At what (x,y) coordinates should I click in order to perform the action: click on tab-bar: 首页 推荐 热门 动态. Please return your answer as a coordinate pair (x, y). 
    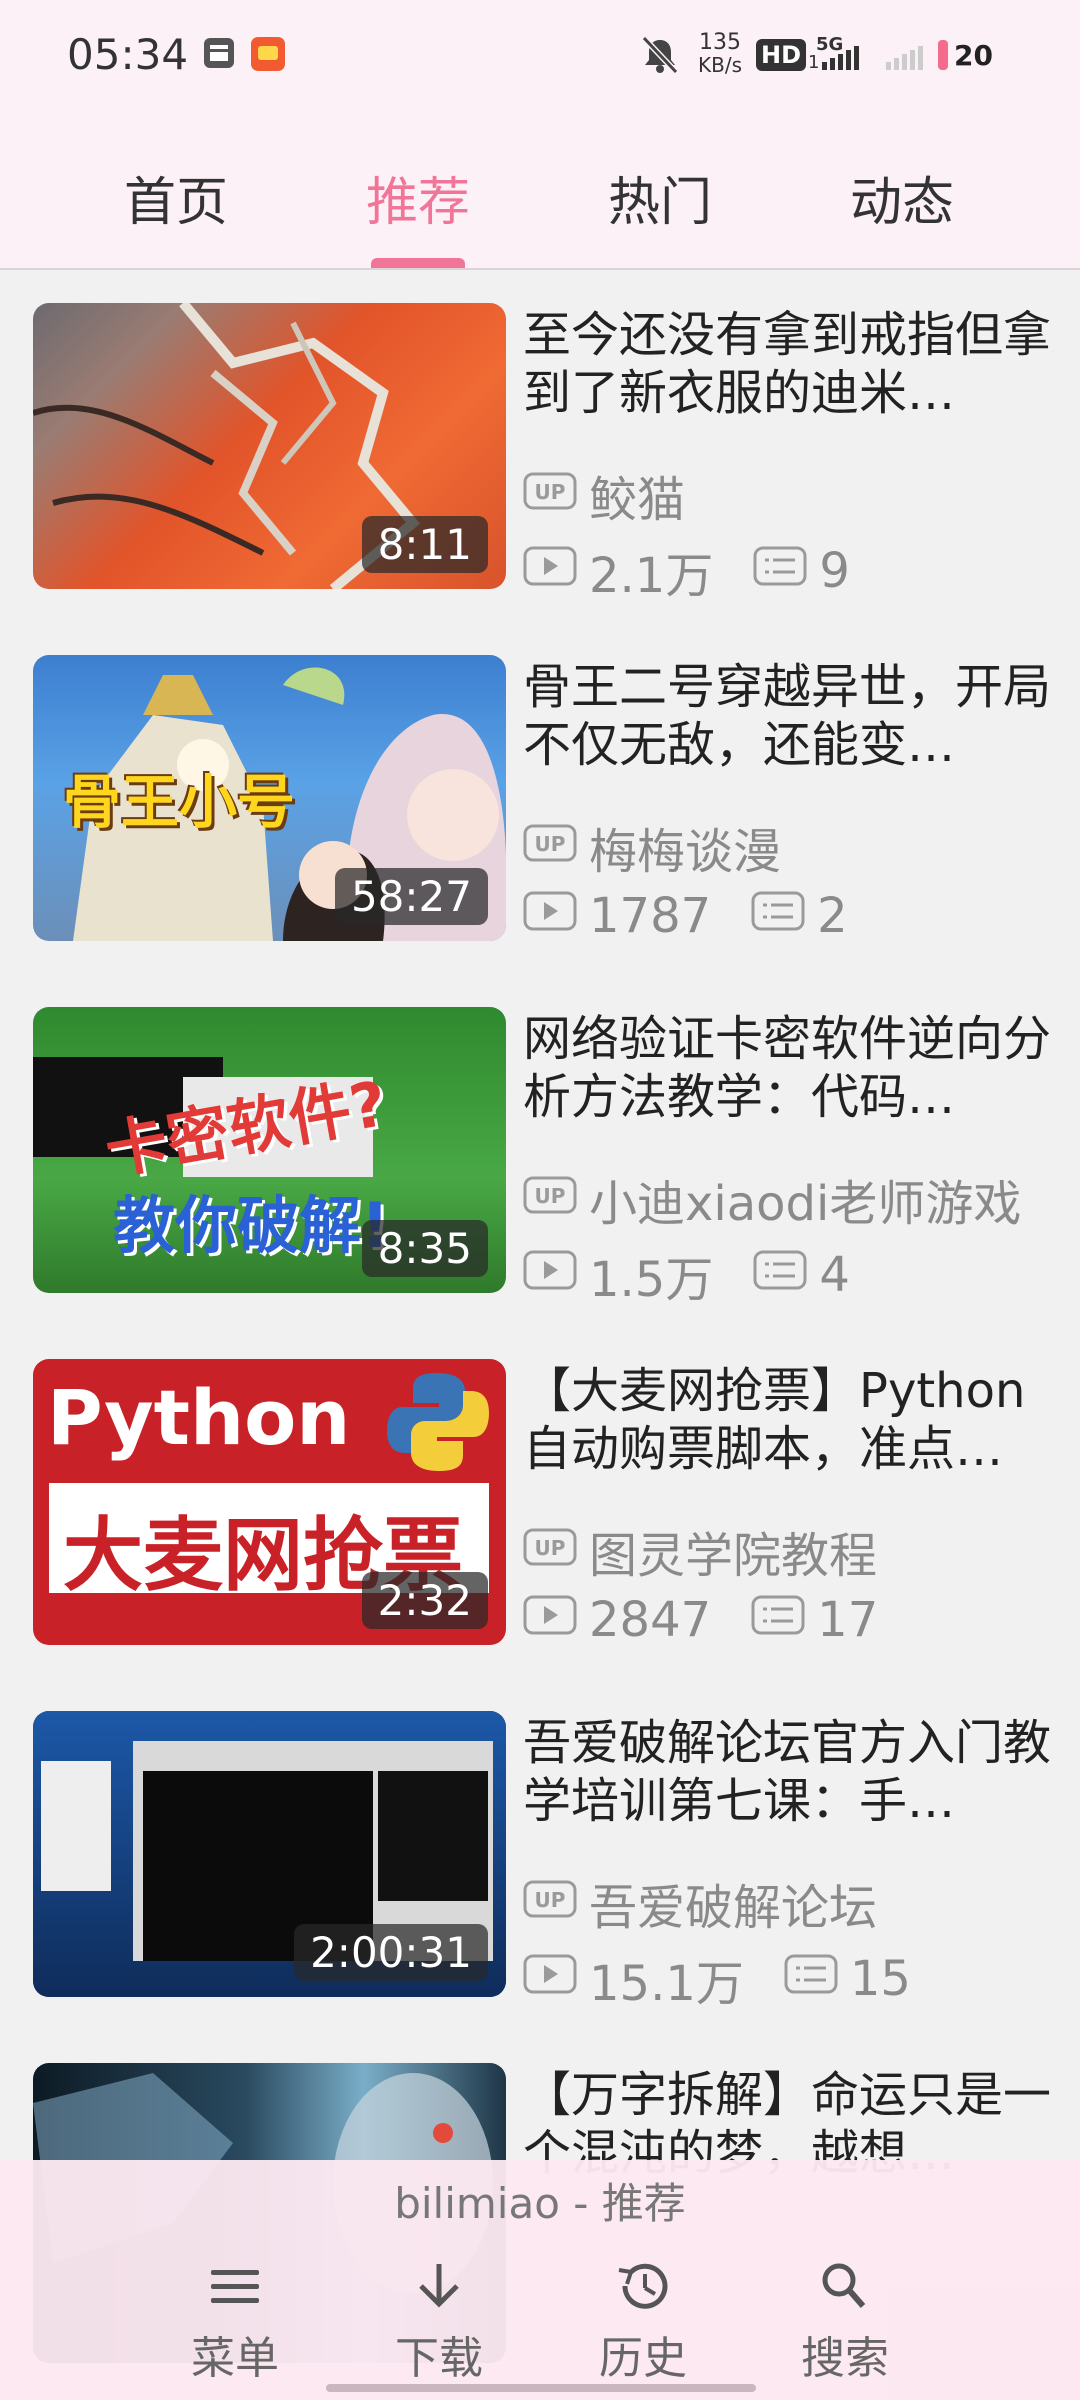
    Looking at the image, I should click on (540, 204).